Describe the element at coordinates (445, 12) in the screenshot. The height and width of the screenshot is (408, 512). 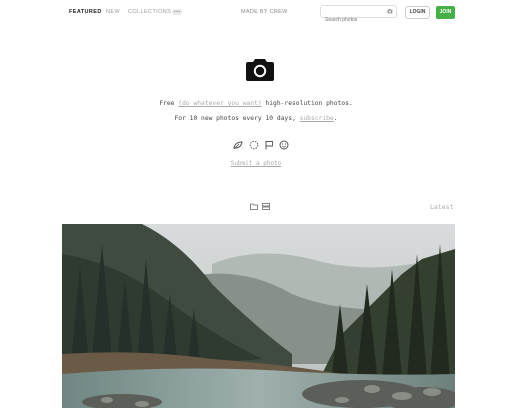
I see `join-button: JOIN` at that location.